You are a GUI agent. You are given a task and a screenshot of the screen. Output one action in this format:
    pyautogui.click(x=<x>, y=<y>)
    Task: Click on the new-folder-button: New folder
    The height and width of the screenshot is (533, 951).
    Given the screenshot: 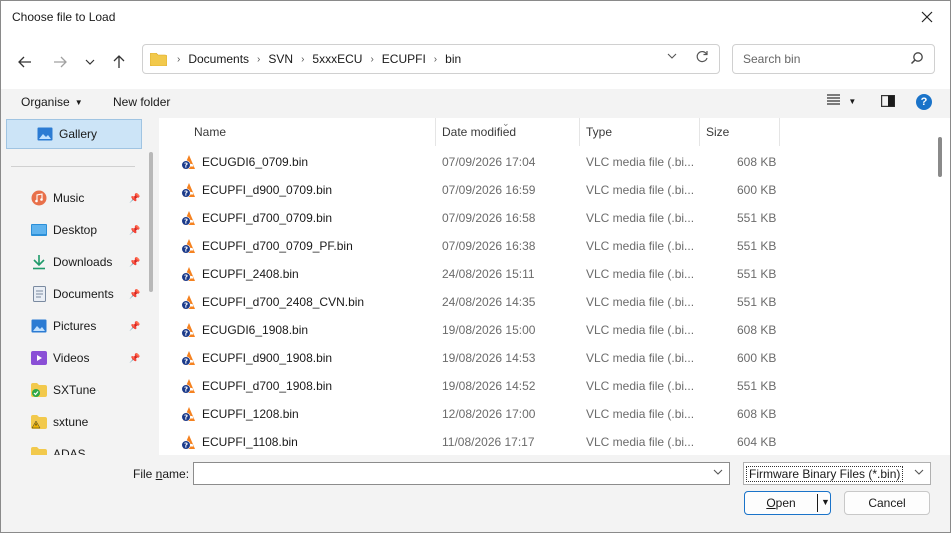 What is the action you would take?
    pyautogui.click(x=141, y=102)
    